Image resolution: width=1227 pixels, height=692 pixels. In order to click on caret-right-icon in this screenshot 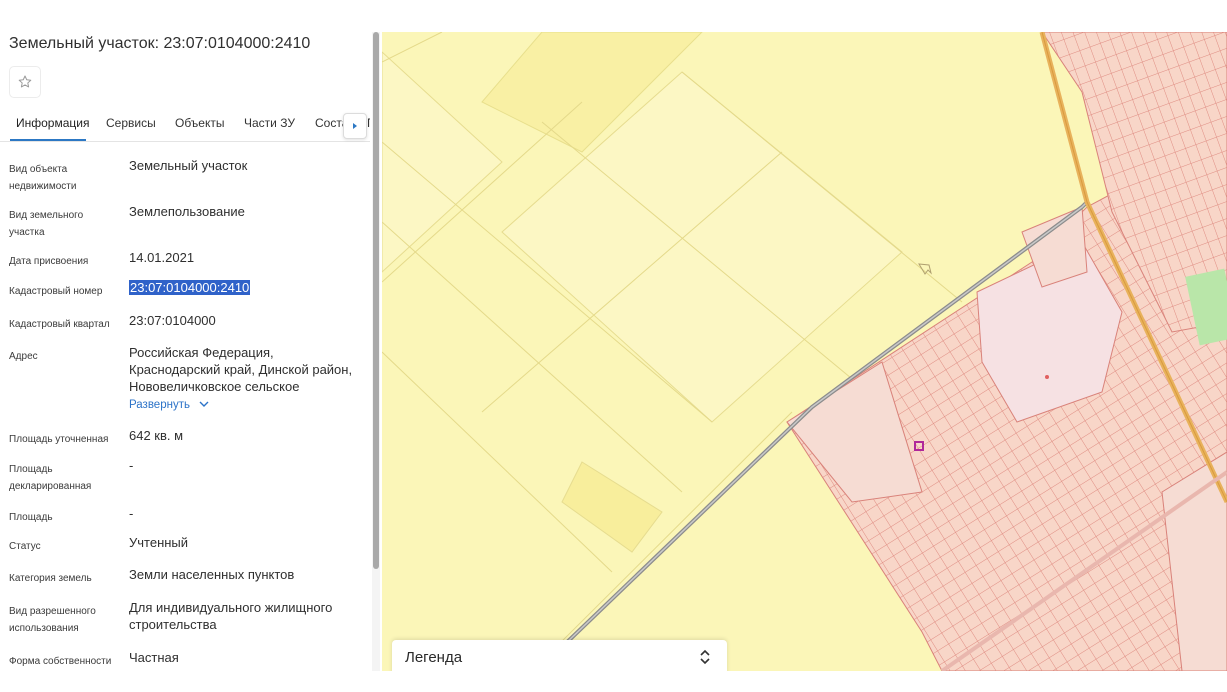, I will do `click(355, 126)`.